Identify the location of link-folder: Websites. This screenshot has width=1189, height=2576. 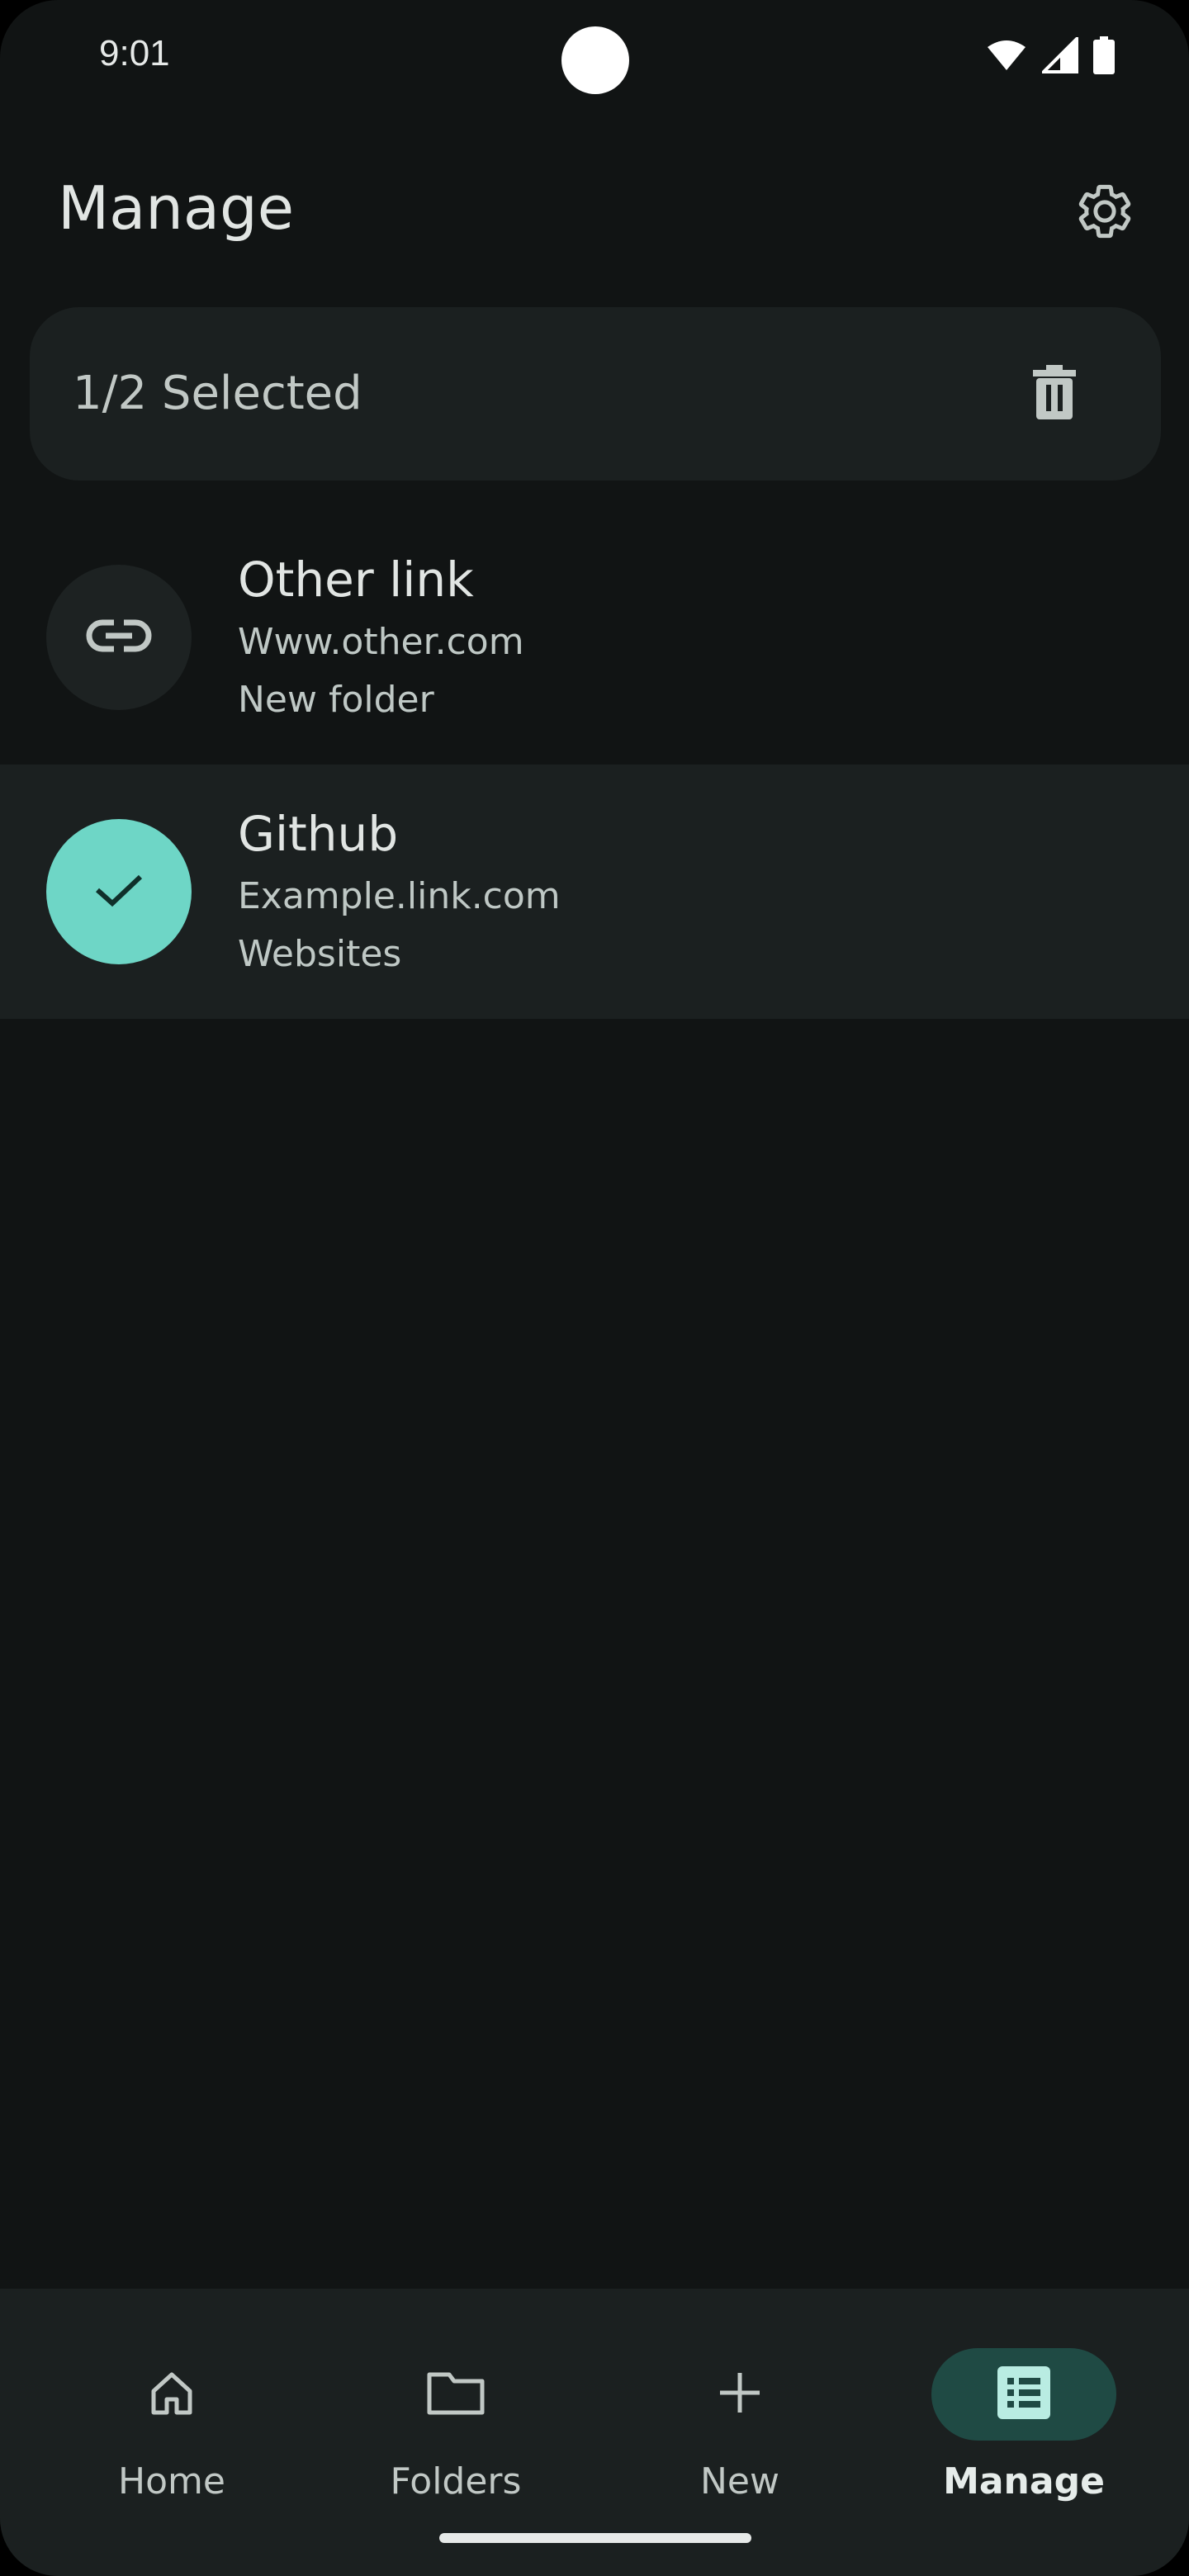
(320, 954).